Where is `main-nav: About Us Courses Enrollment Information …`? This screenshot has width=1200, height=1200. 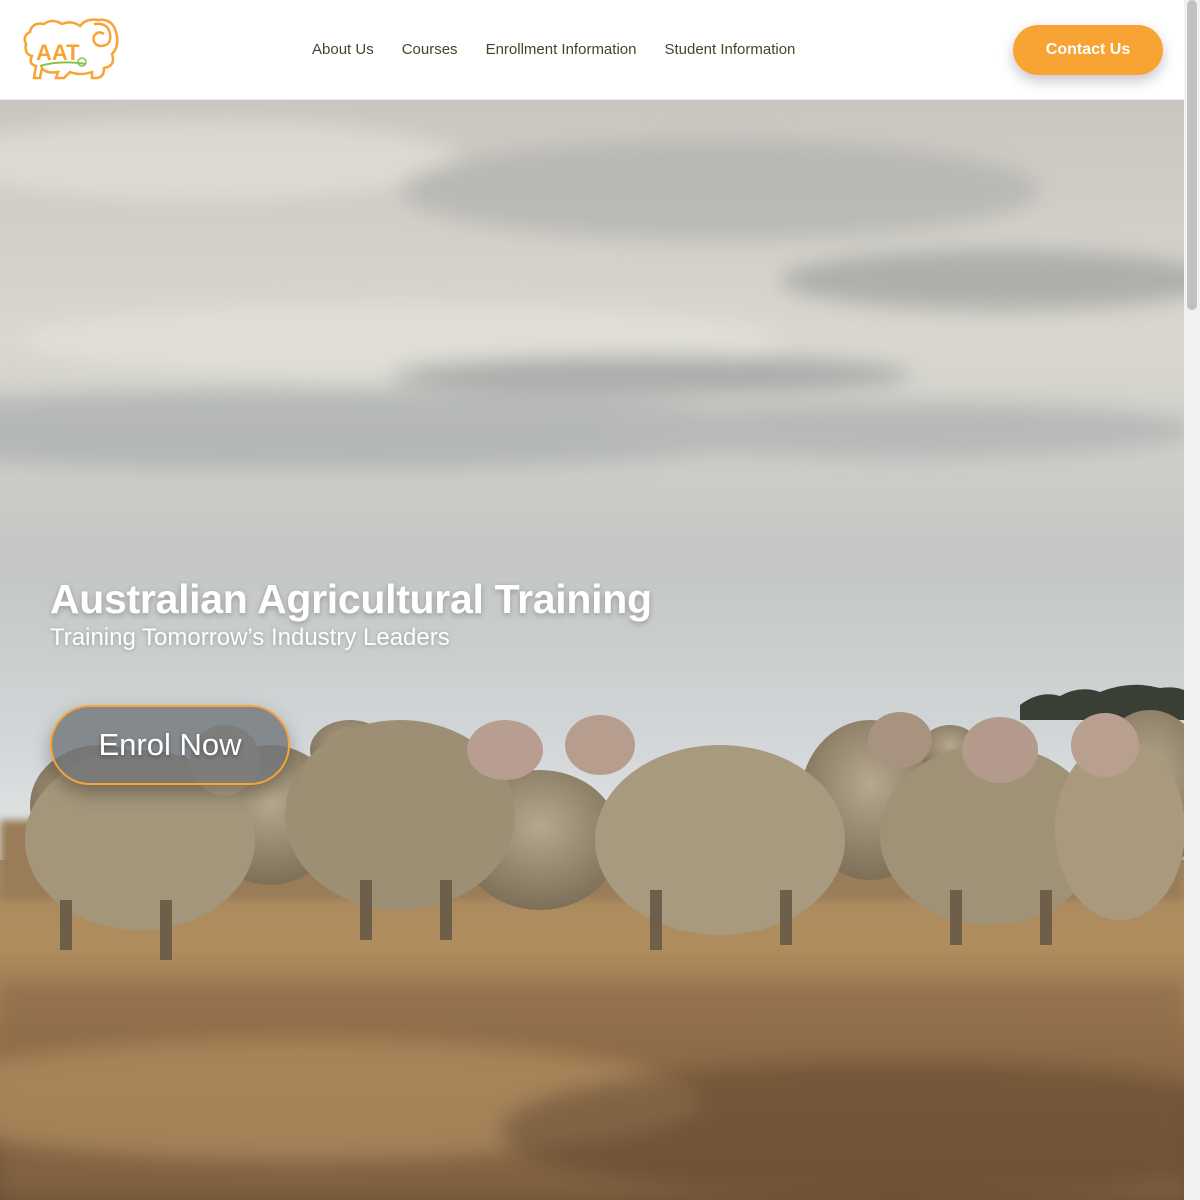 main-nav: About Us Courses Enrollment Information … is located at coordinates (553, 49).